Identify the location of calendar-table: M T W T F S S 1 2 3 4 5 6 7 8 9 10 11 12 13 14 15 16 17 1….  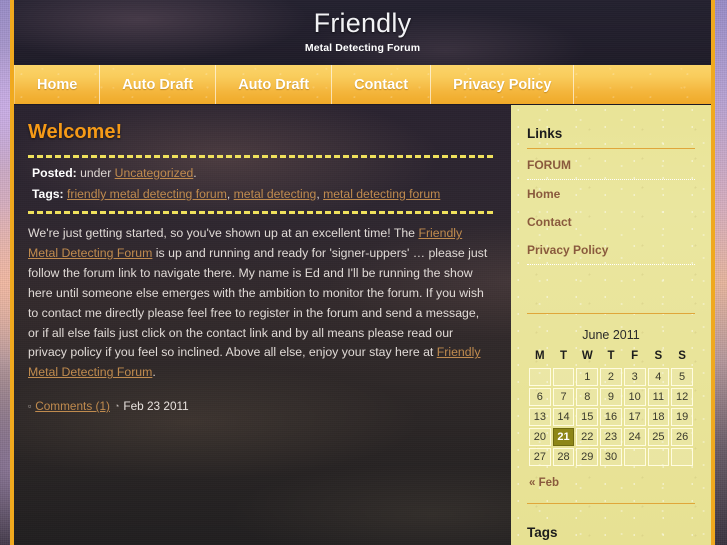
(611, 407).